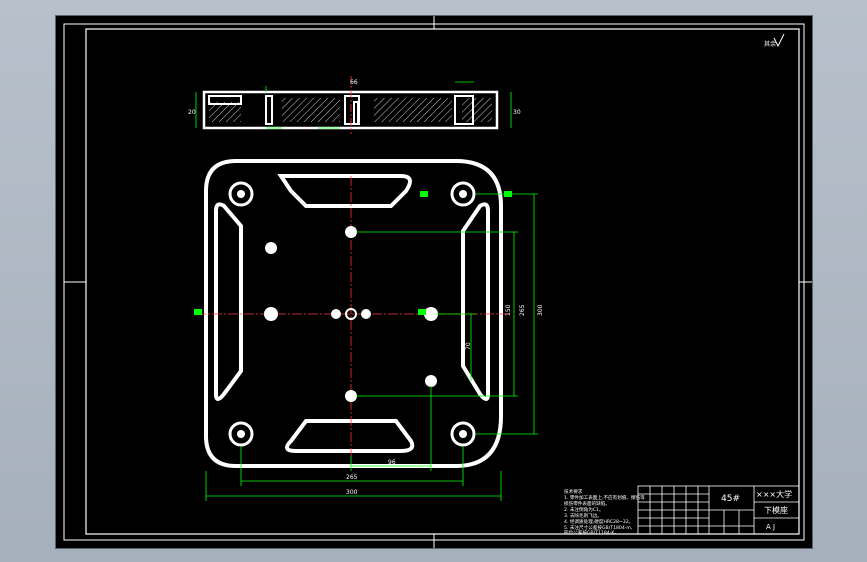  I want to click on tech-line-2: 损伤零件表面的缺陷。, so click(587, 503).